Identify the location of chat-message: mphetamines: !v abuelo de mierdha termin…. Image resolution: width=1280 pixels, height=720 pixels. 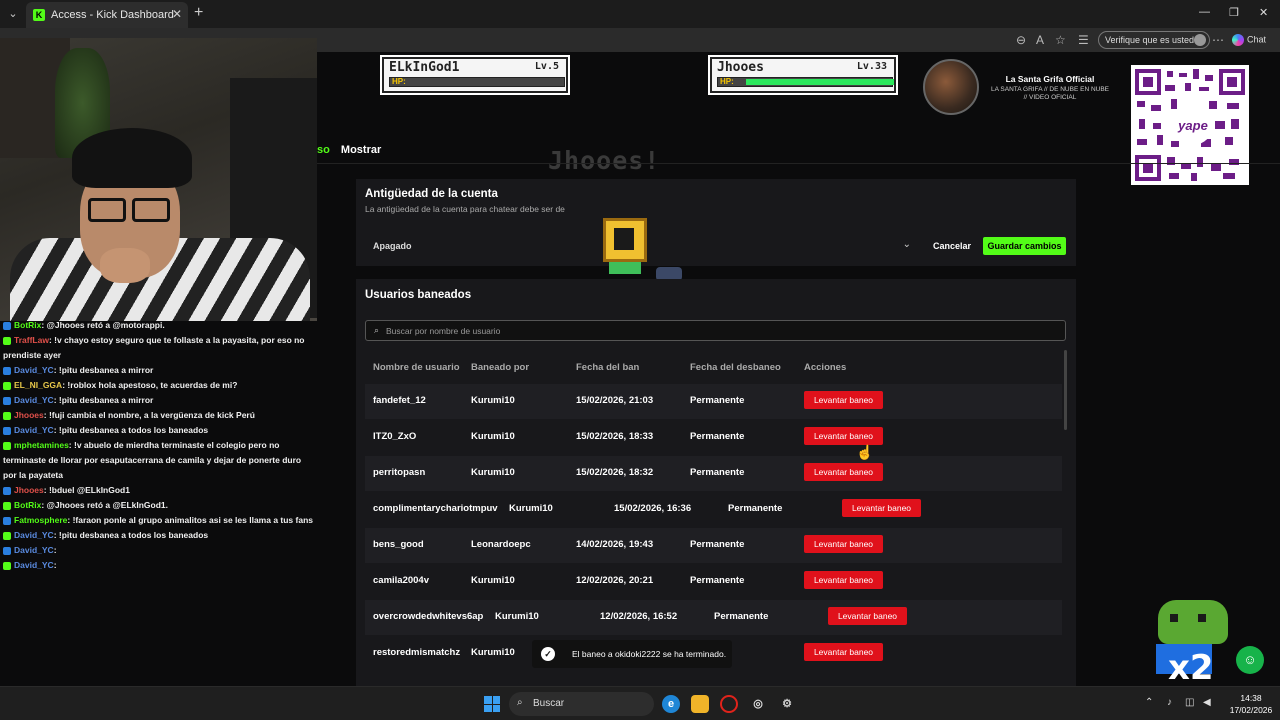
(158, 460).